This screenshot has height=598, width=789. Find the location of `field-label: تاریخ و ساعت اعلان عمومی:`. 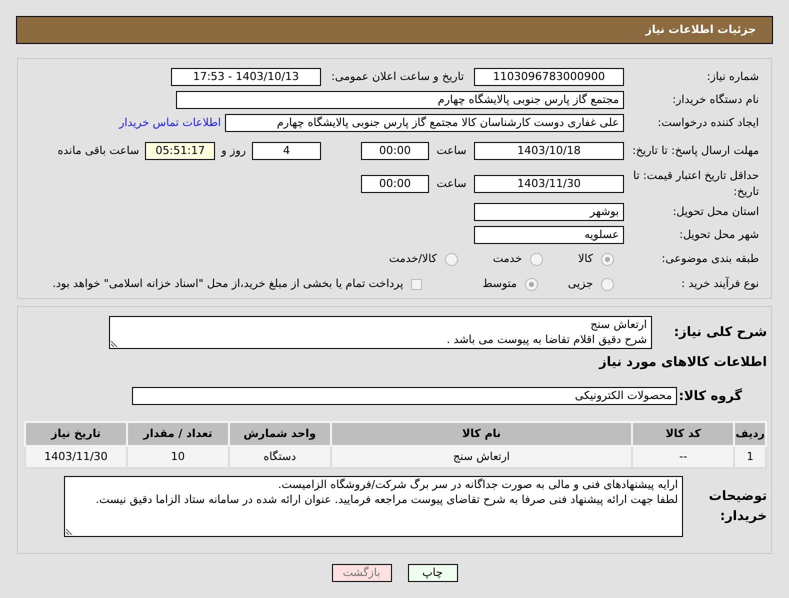

field-label: تاریخ و ساعت اعلان عمومی: is located at coordinates (397, 76).